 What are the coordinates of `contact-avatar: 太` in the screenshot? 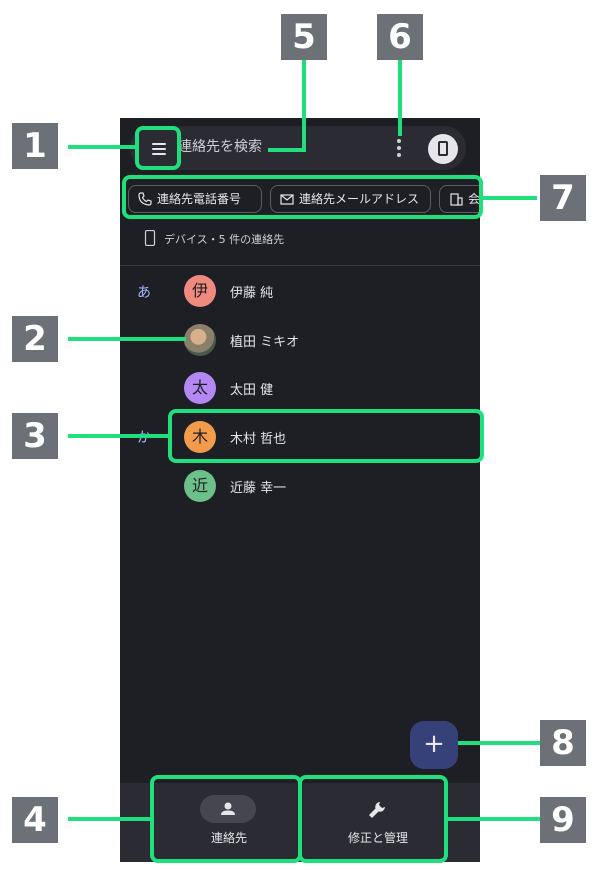 It's located at (200, 388).